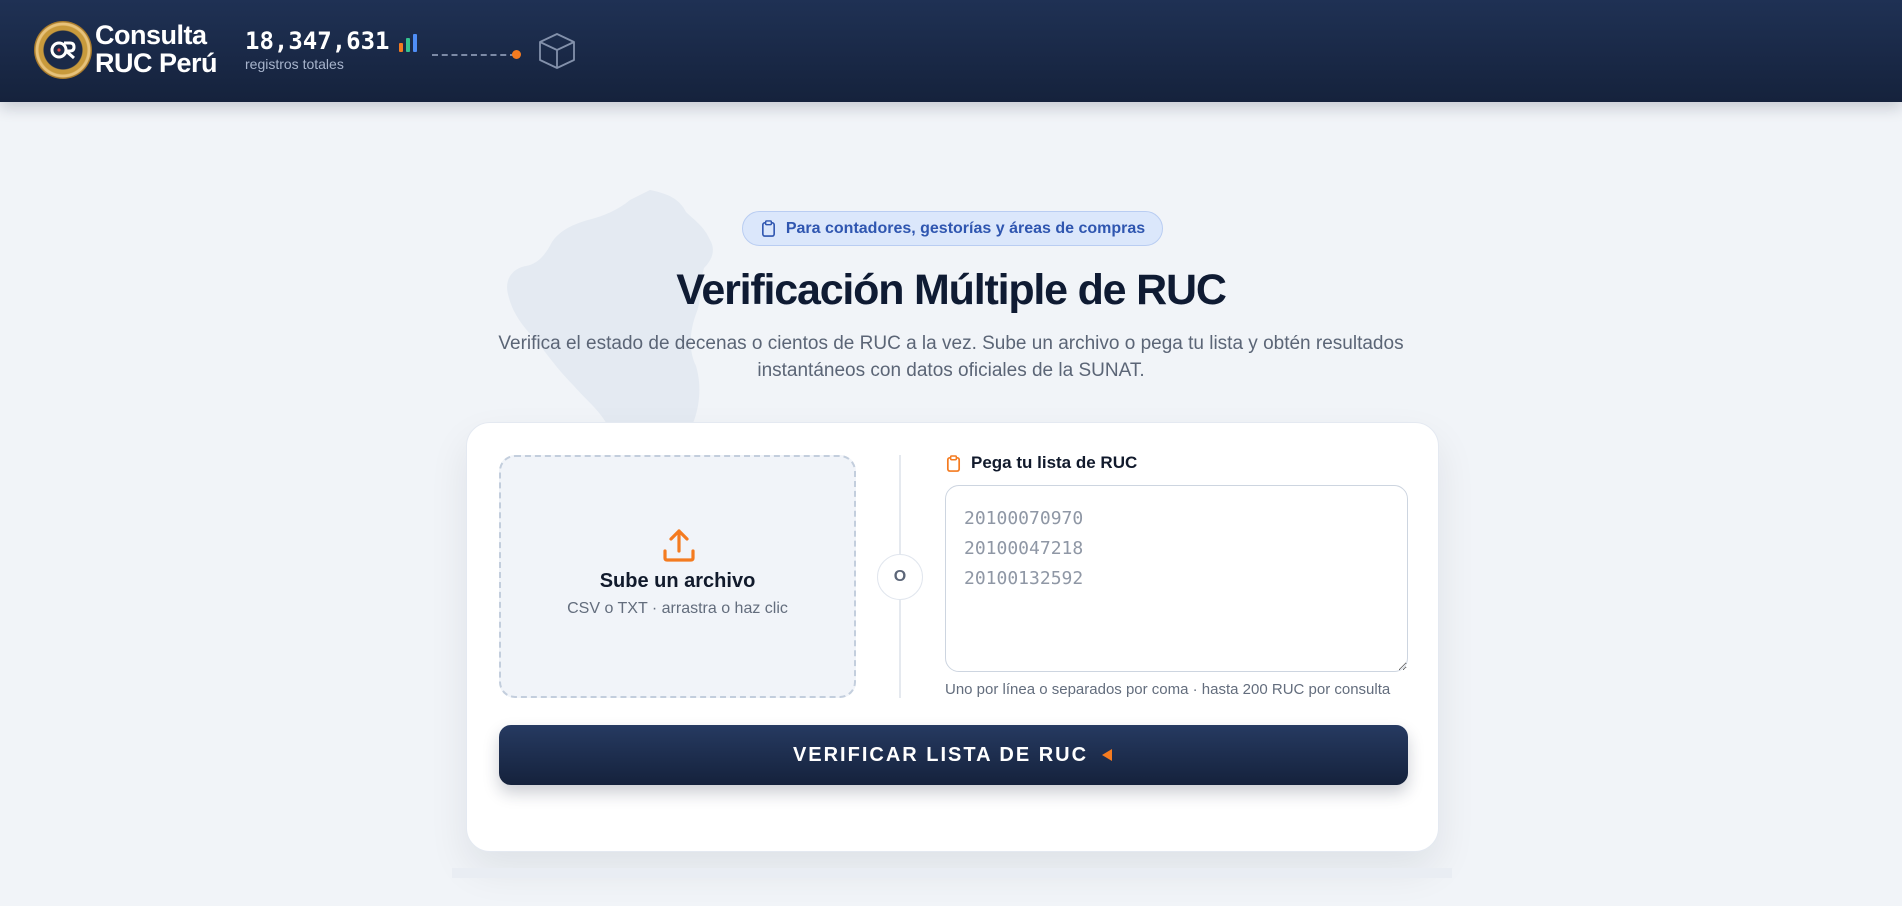 The height and width of the screenshot is (906, 1902). I want to click on logo-mark-icon, so click(63, 50).